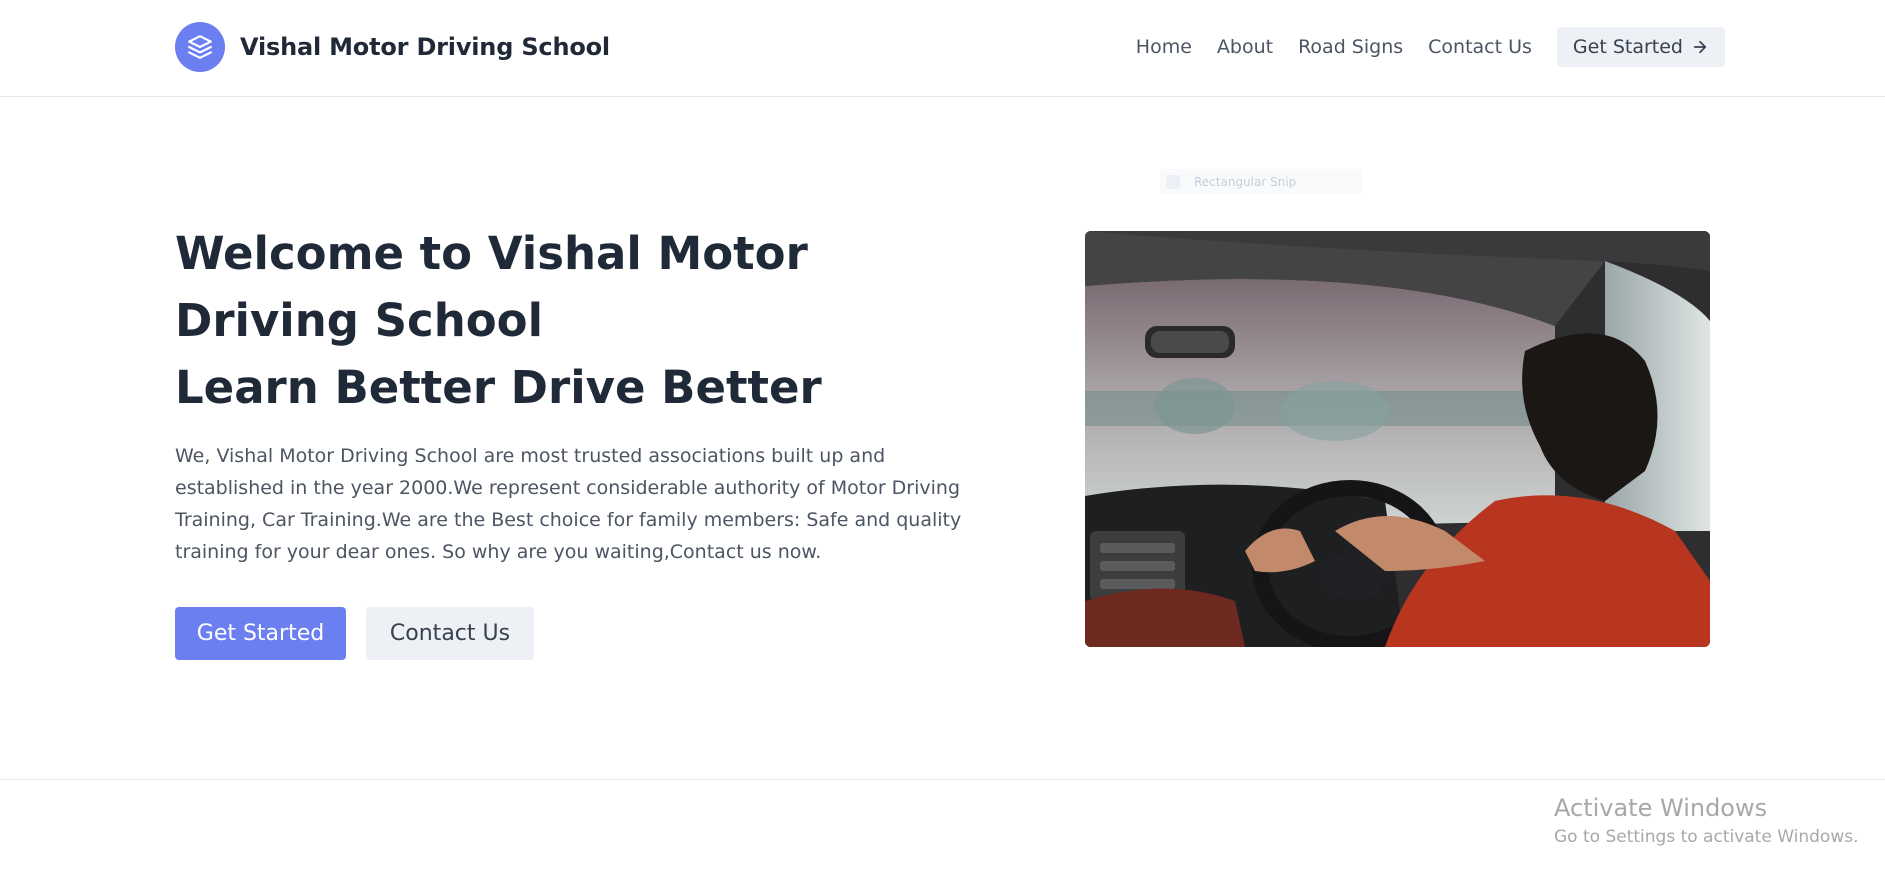 The width and height of the screenshot is (1885, 884). What do you see at coordinates (1706, 837) in the screenshot?
I see `activate-windows-subtitle: Go to Settings to activate Windows.` at bounding box center [1706, 837].